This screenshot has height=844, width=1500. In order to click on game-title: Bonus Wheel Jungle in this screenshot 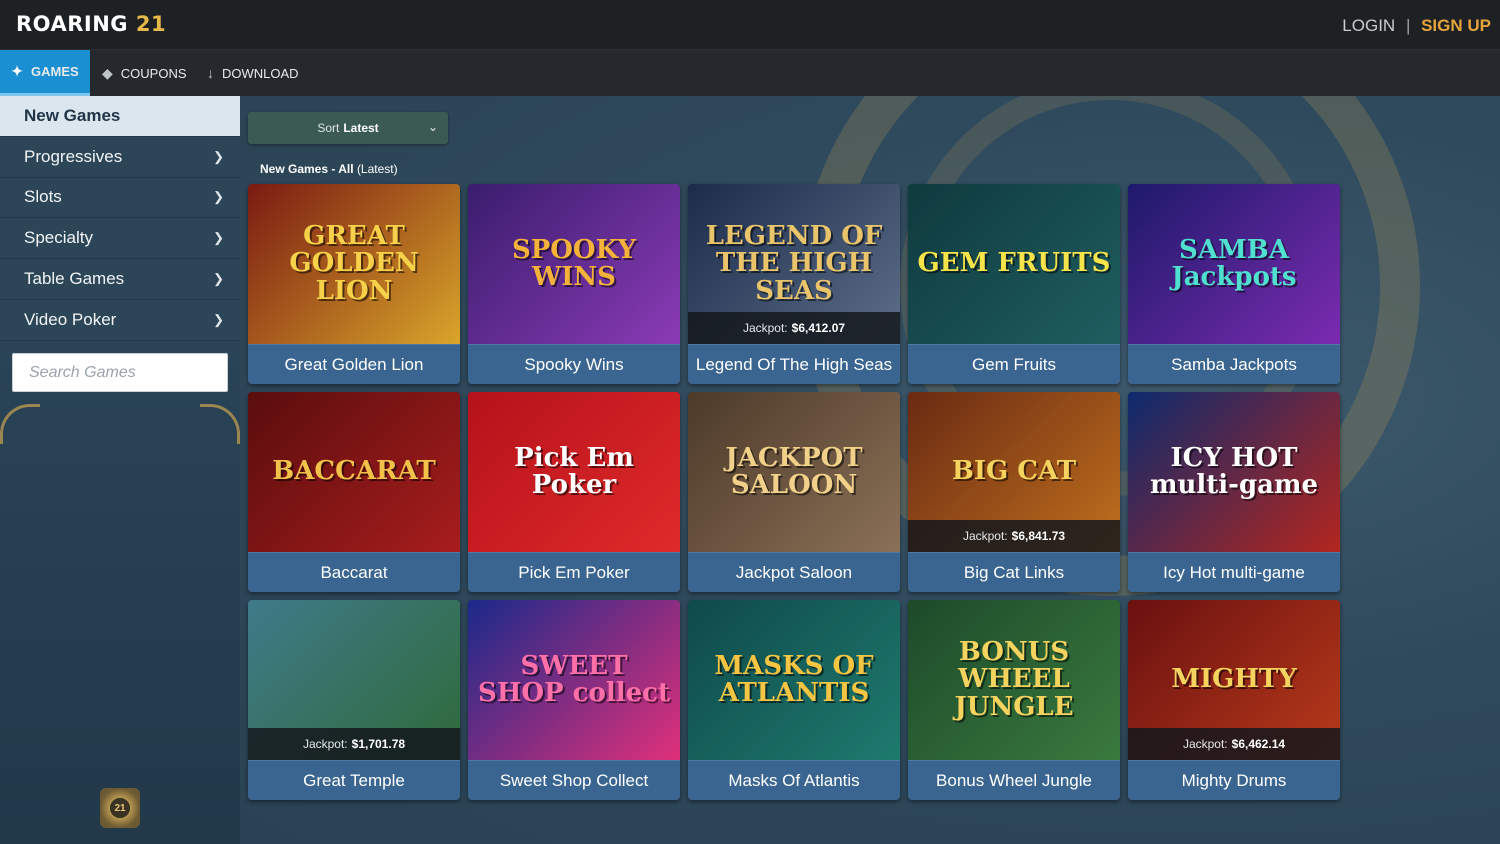, I will do `click(1014, 780)`.